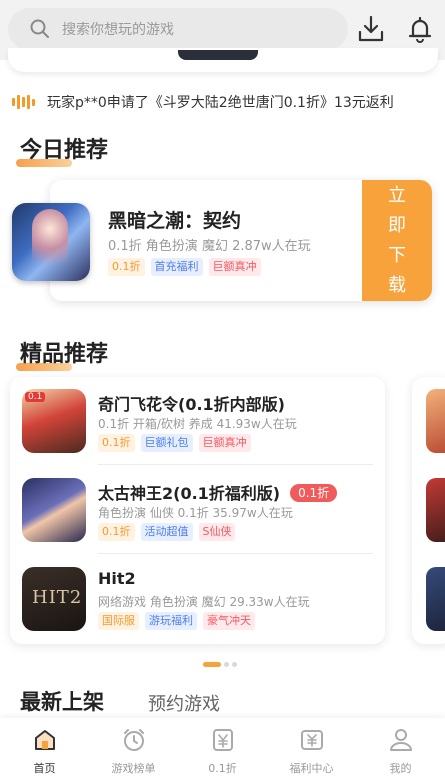 This screenshot has height=780, width=445. I want to click on tag: 游玩福利, so click(171, 621).